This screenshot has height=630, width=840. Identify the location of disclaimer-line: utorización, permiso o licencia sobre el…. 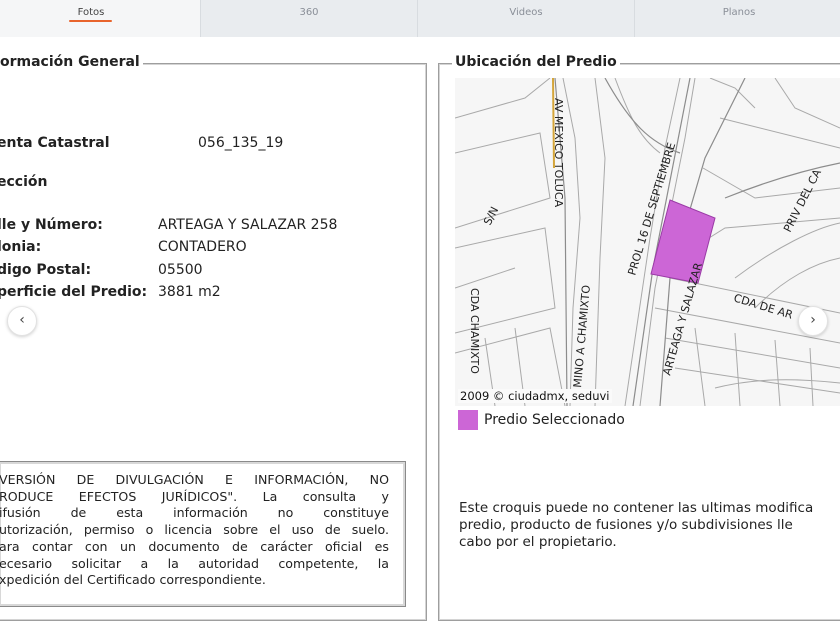
(194, 530).